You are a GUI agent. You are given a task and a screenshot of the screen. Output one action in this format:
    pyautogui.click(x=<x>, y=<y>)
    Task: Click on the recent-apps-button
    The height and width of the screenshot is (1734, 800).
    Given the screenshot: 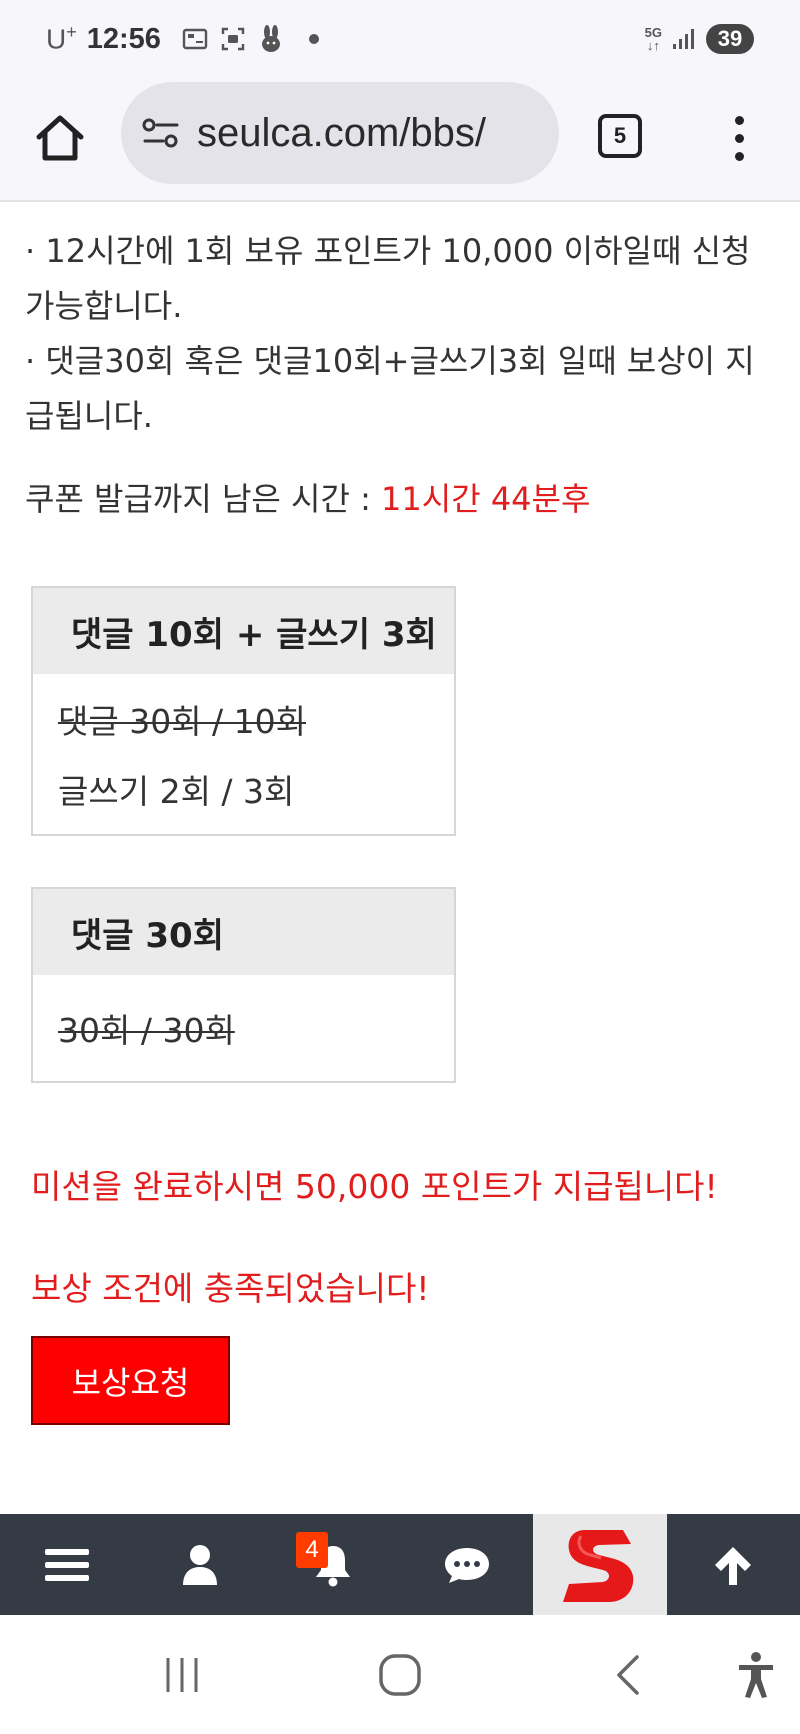 What is the action you would take?
    pyautogui.click(x=182, y=1675)
    